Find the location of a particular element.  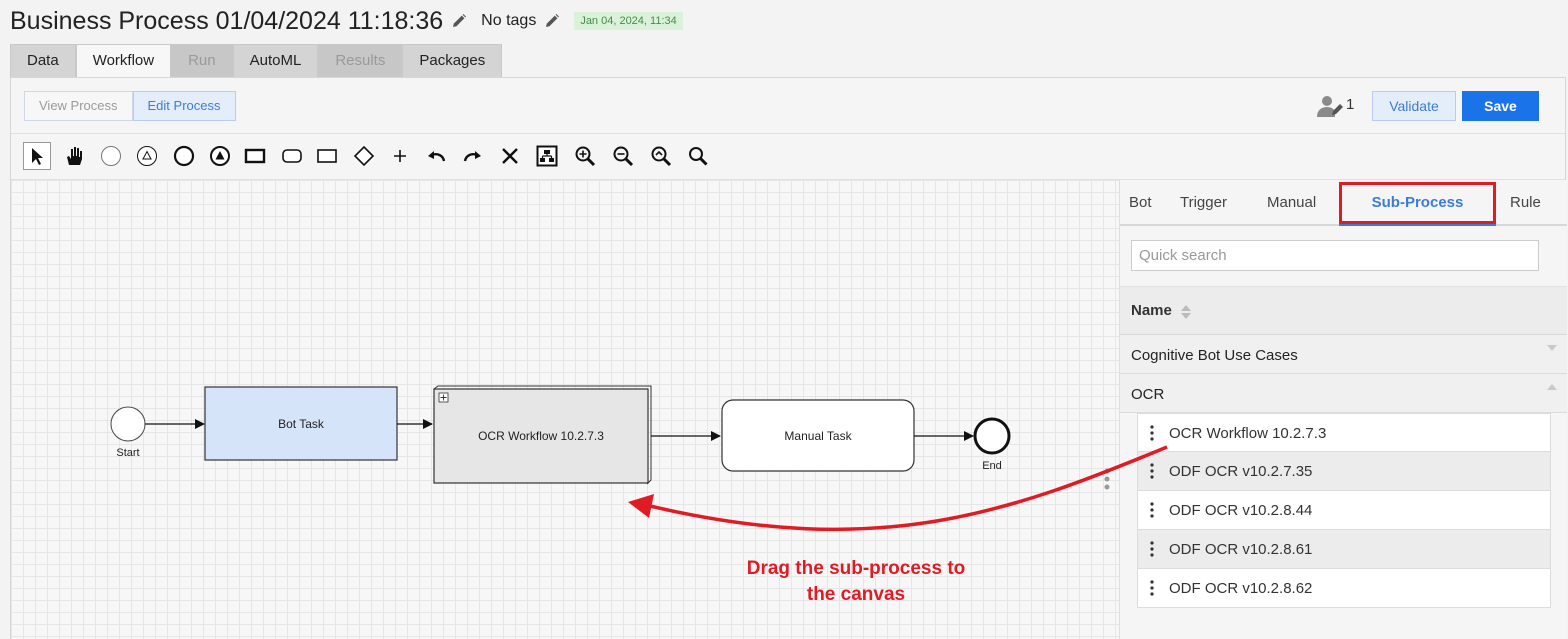

group-label: Cognitive Bot Use Cases is located at coordinates (1214, 355).